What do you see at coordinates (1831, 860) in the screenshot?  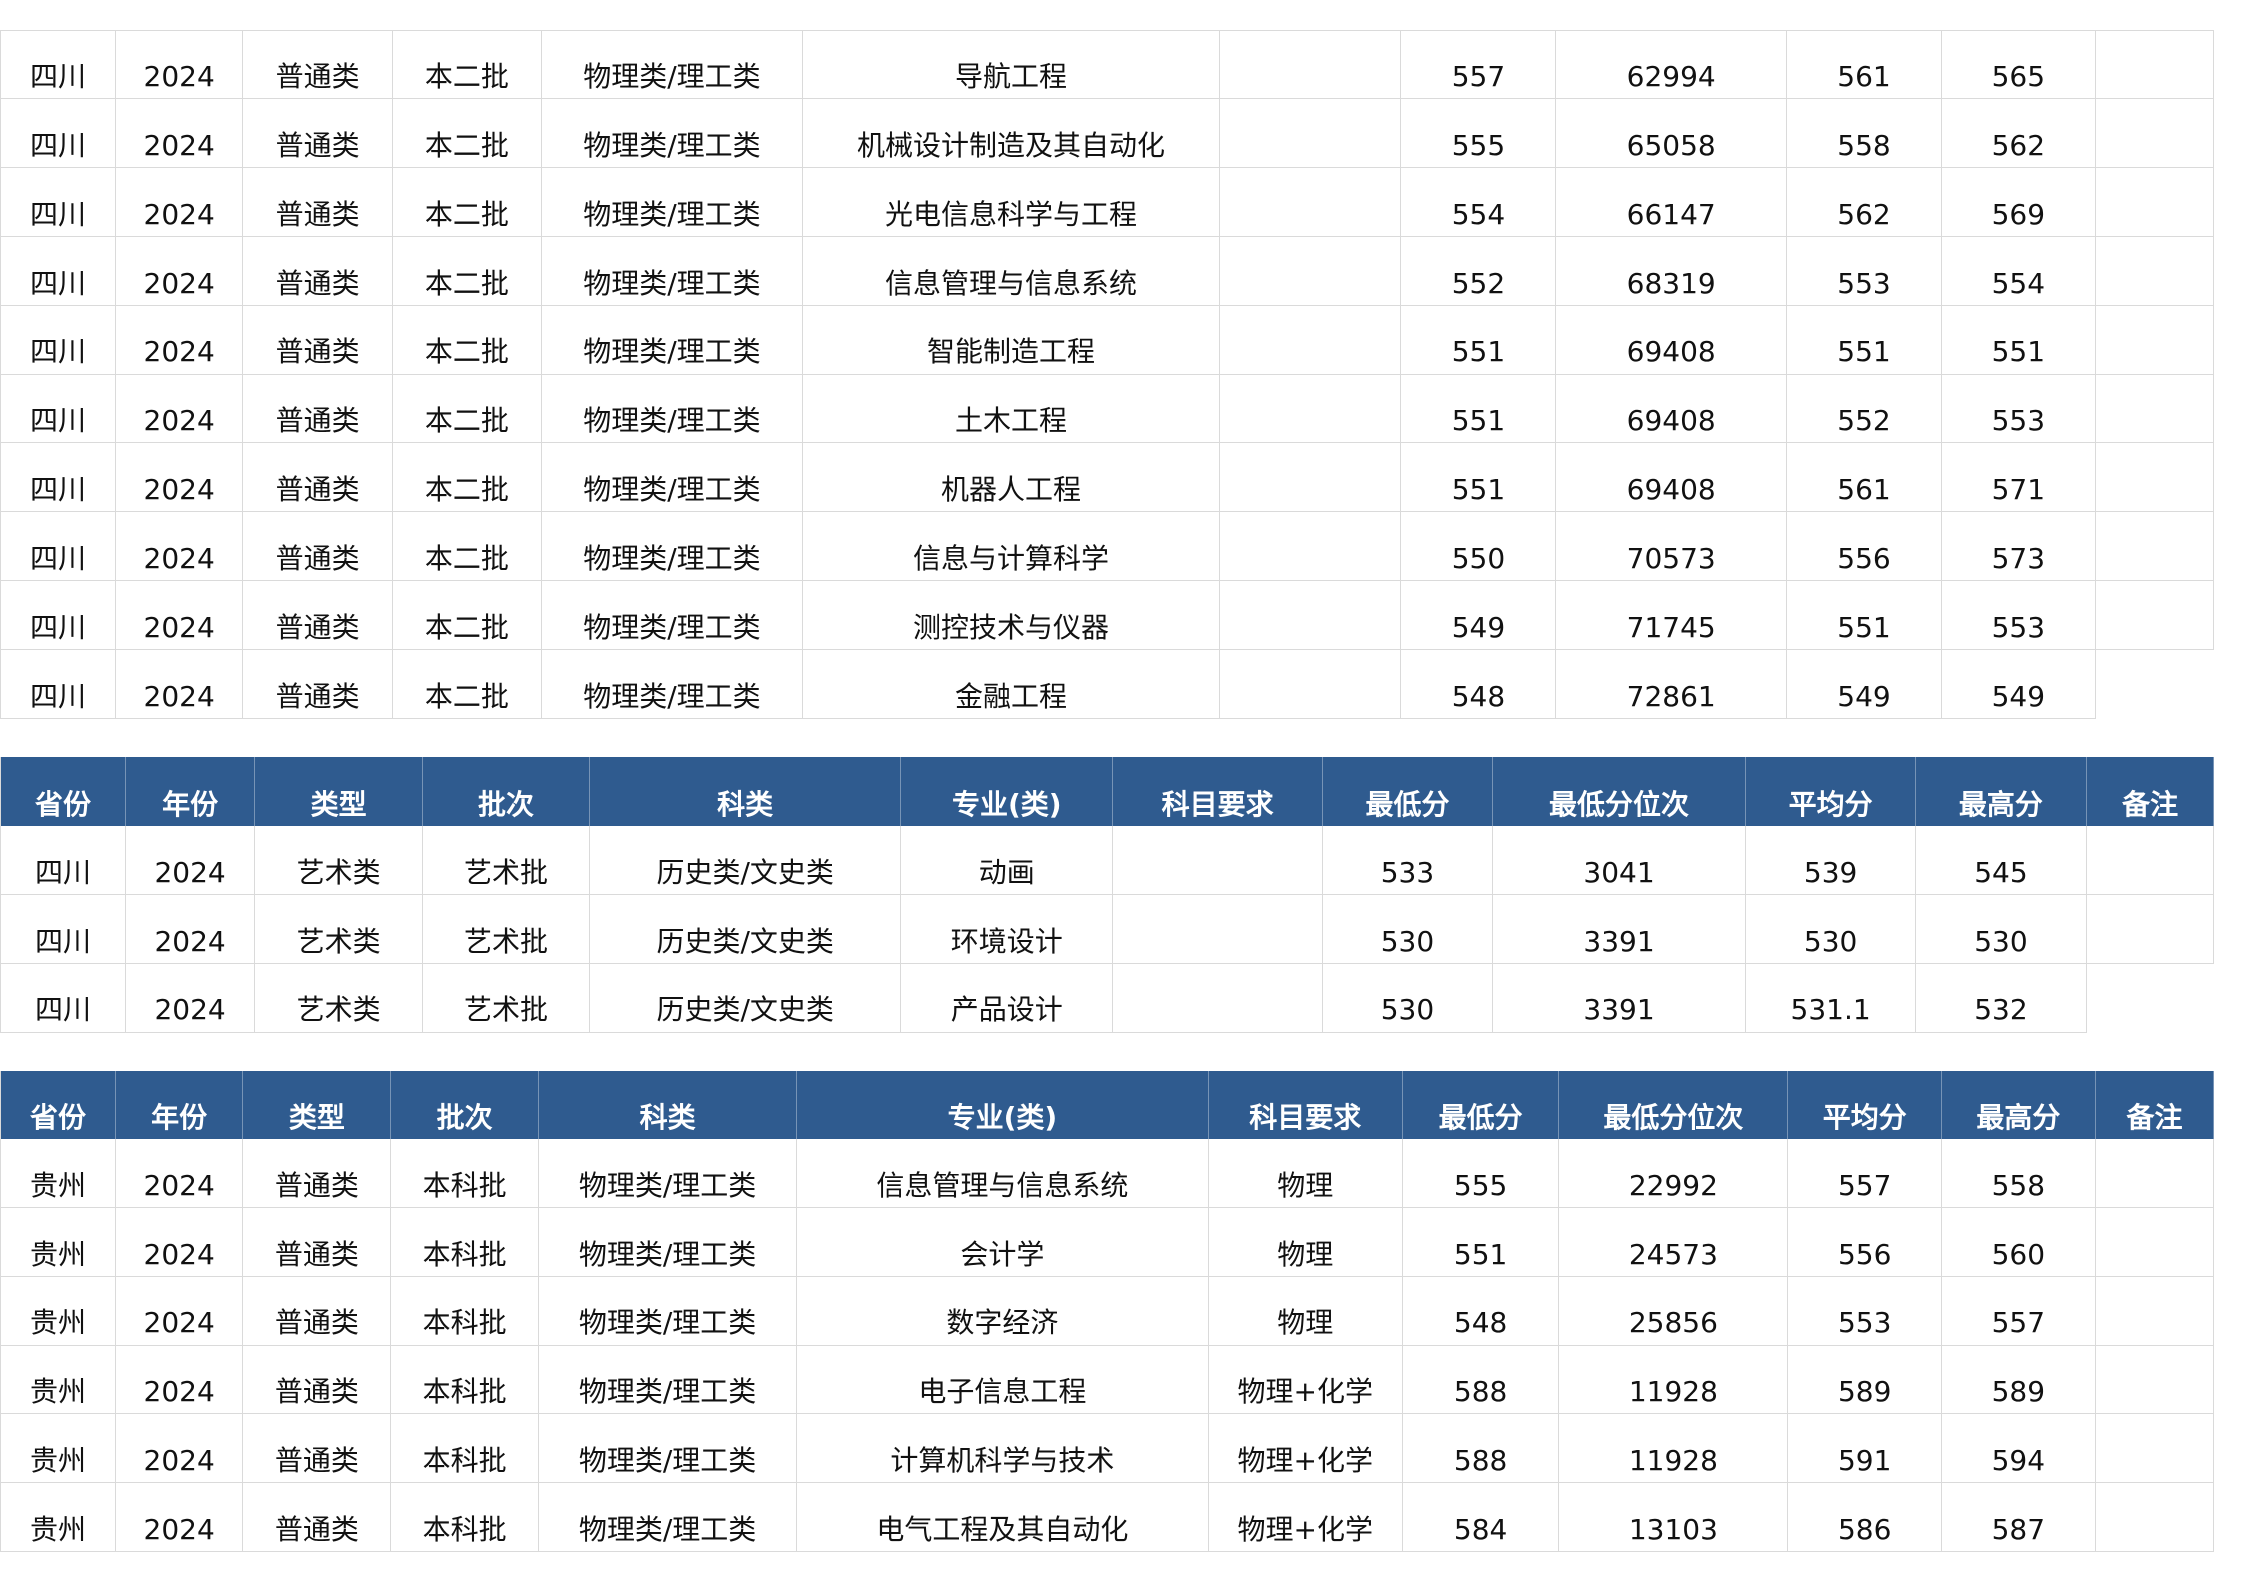 I see `cell-avg-score: 539` at bounding box center [1831, 860].